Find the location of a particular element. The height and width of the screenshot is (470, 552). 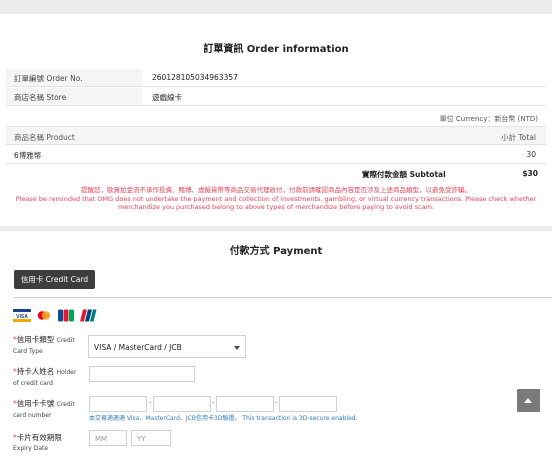

product-total: 30 is located at coordinates (531, 154).